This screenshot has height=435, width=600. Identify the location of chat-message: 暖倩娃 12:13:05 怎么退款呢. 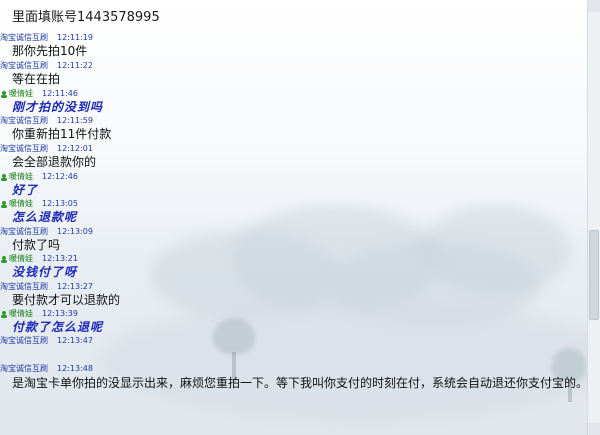
(294, 211).